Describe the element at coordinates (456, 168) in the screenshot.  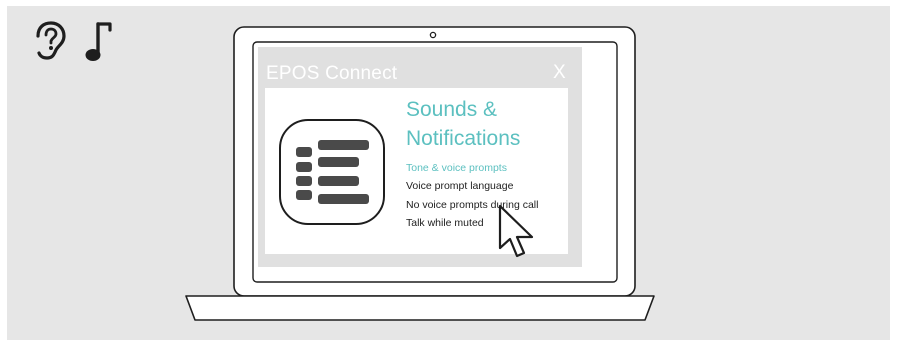
I see `section-subheading: Tone & voice prompts` at that location.